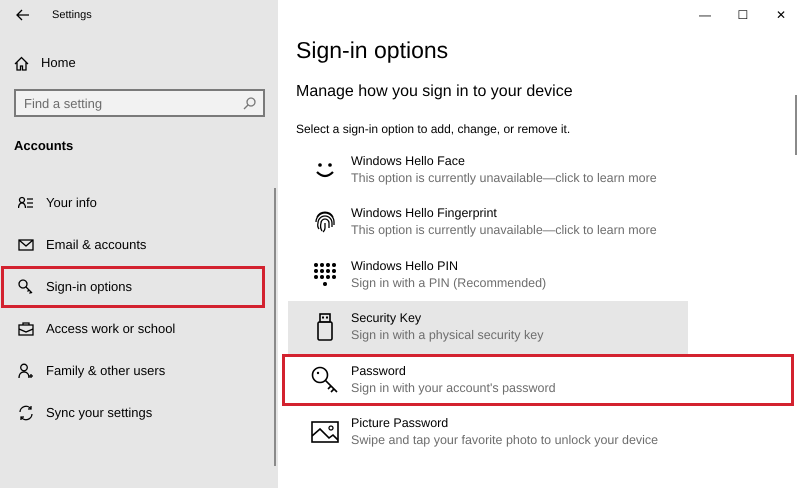 The height and width of the screenshot is (488, 800). Describe the element at coordinates (325, 275) in the screenshot. I see `keypad-icon` at that location.